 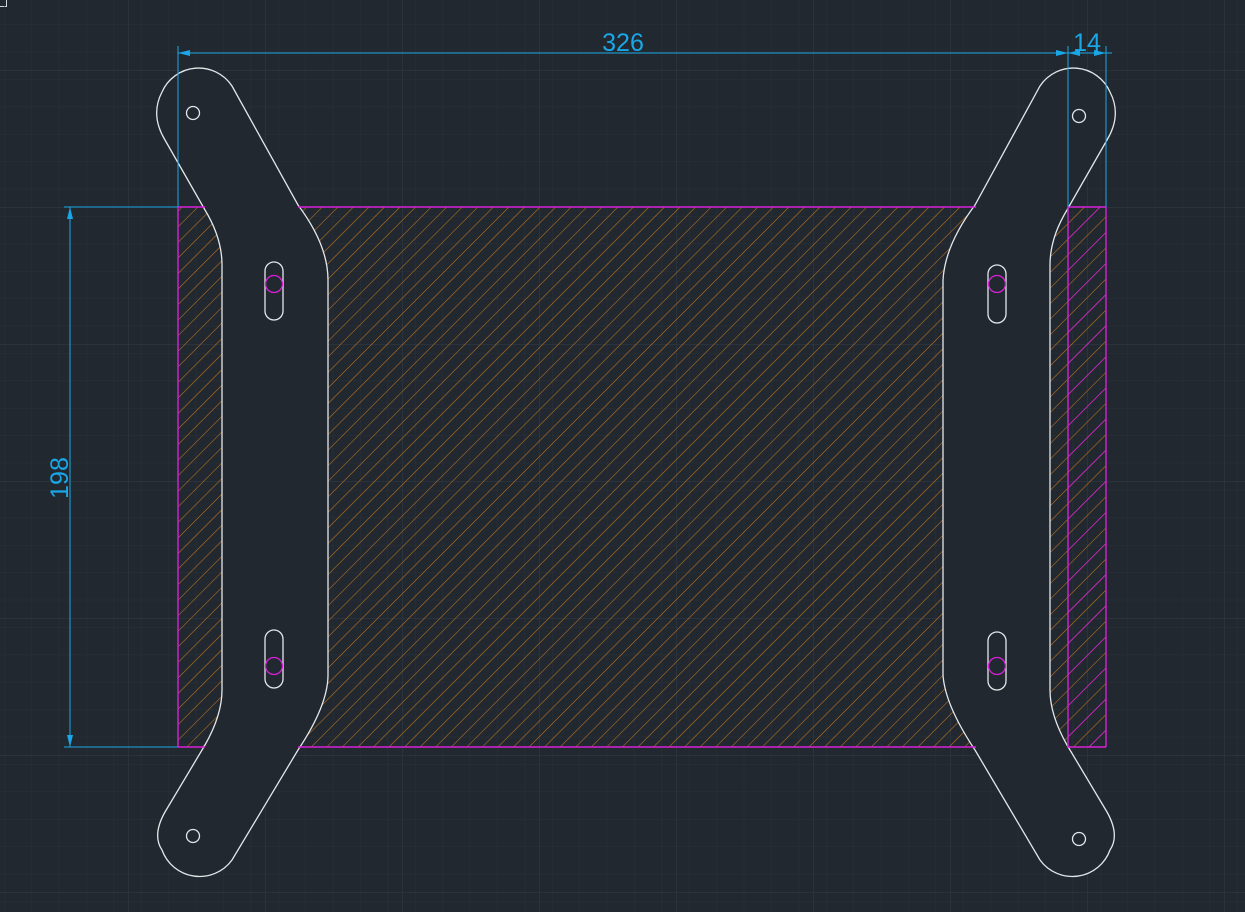 I want to click on right-hatch-strip, so click(x=1087, y=477).